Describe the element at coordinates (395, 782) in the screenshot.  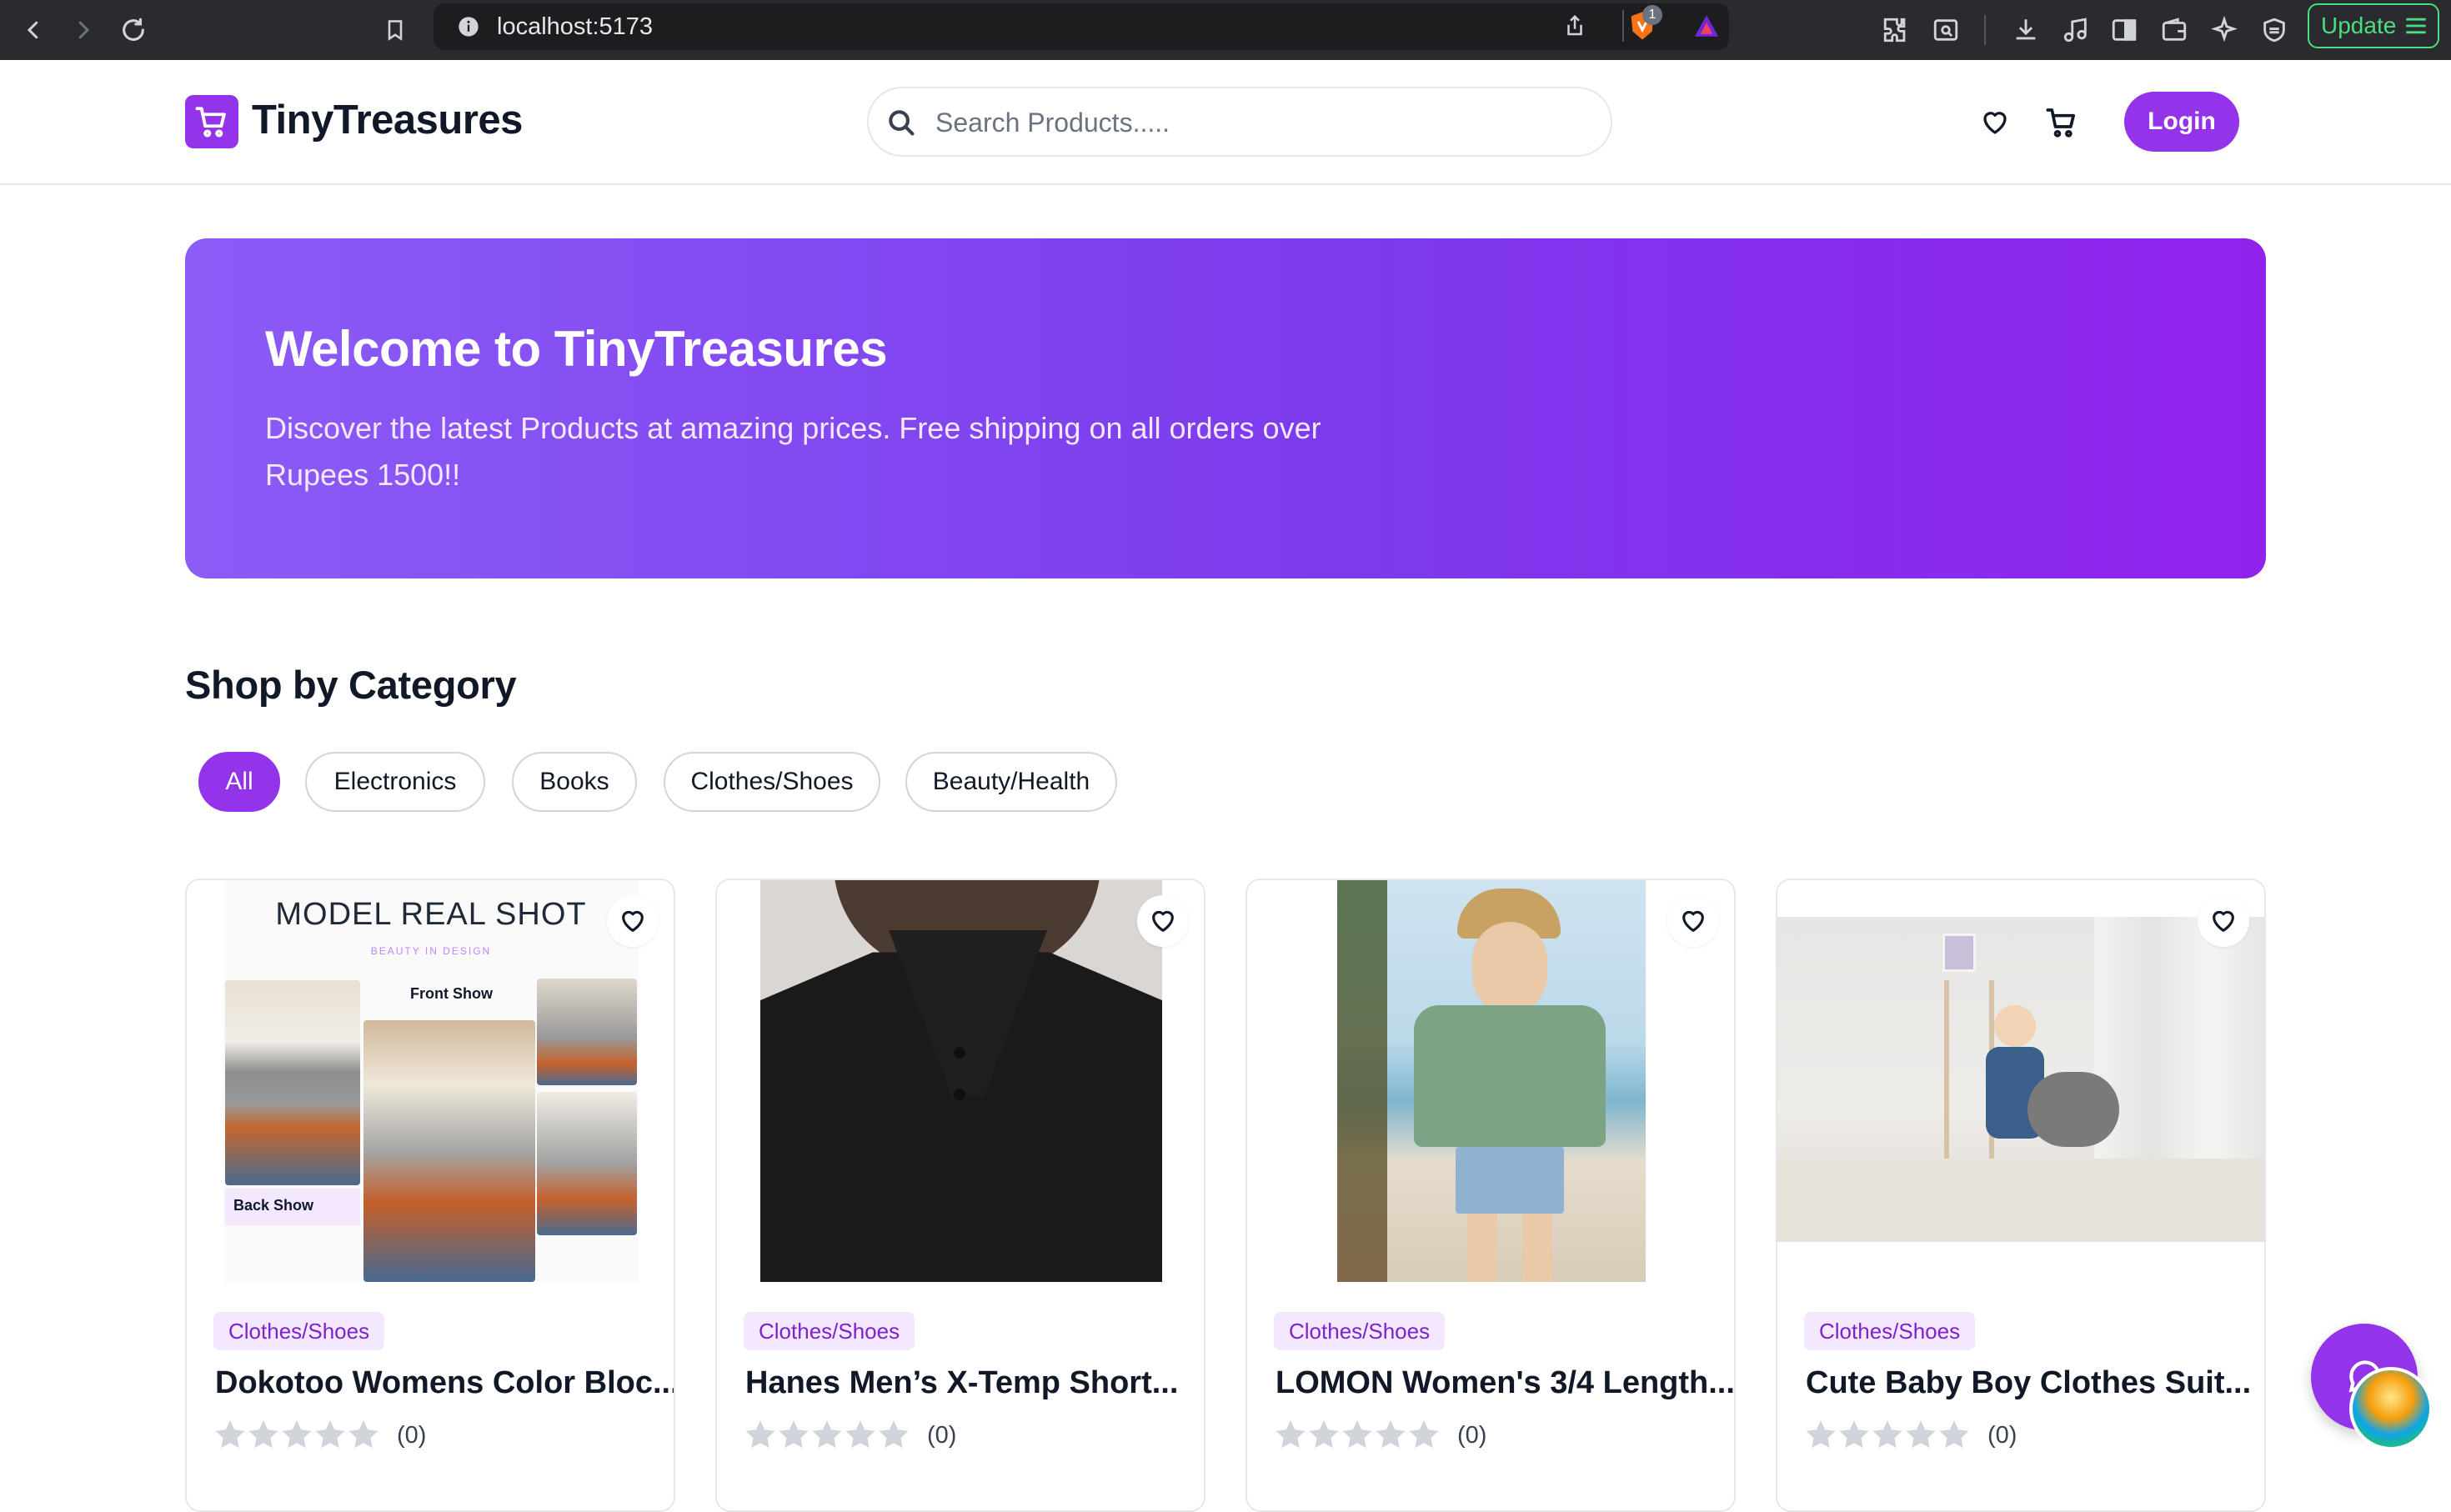
I see `category-chip-electronics: Electronics` at that location.